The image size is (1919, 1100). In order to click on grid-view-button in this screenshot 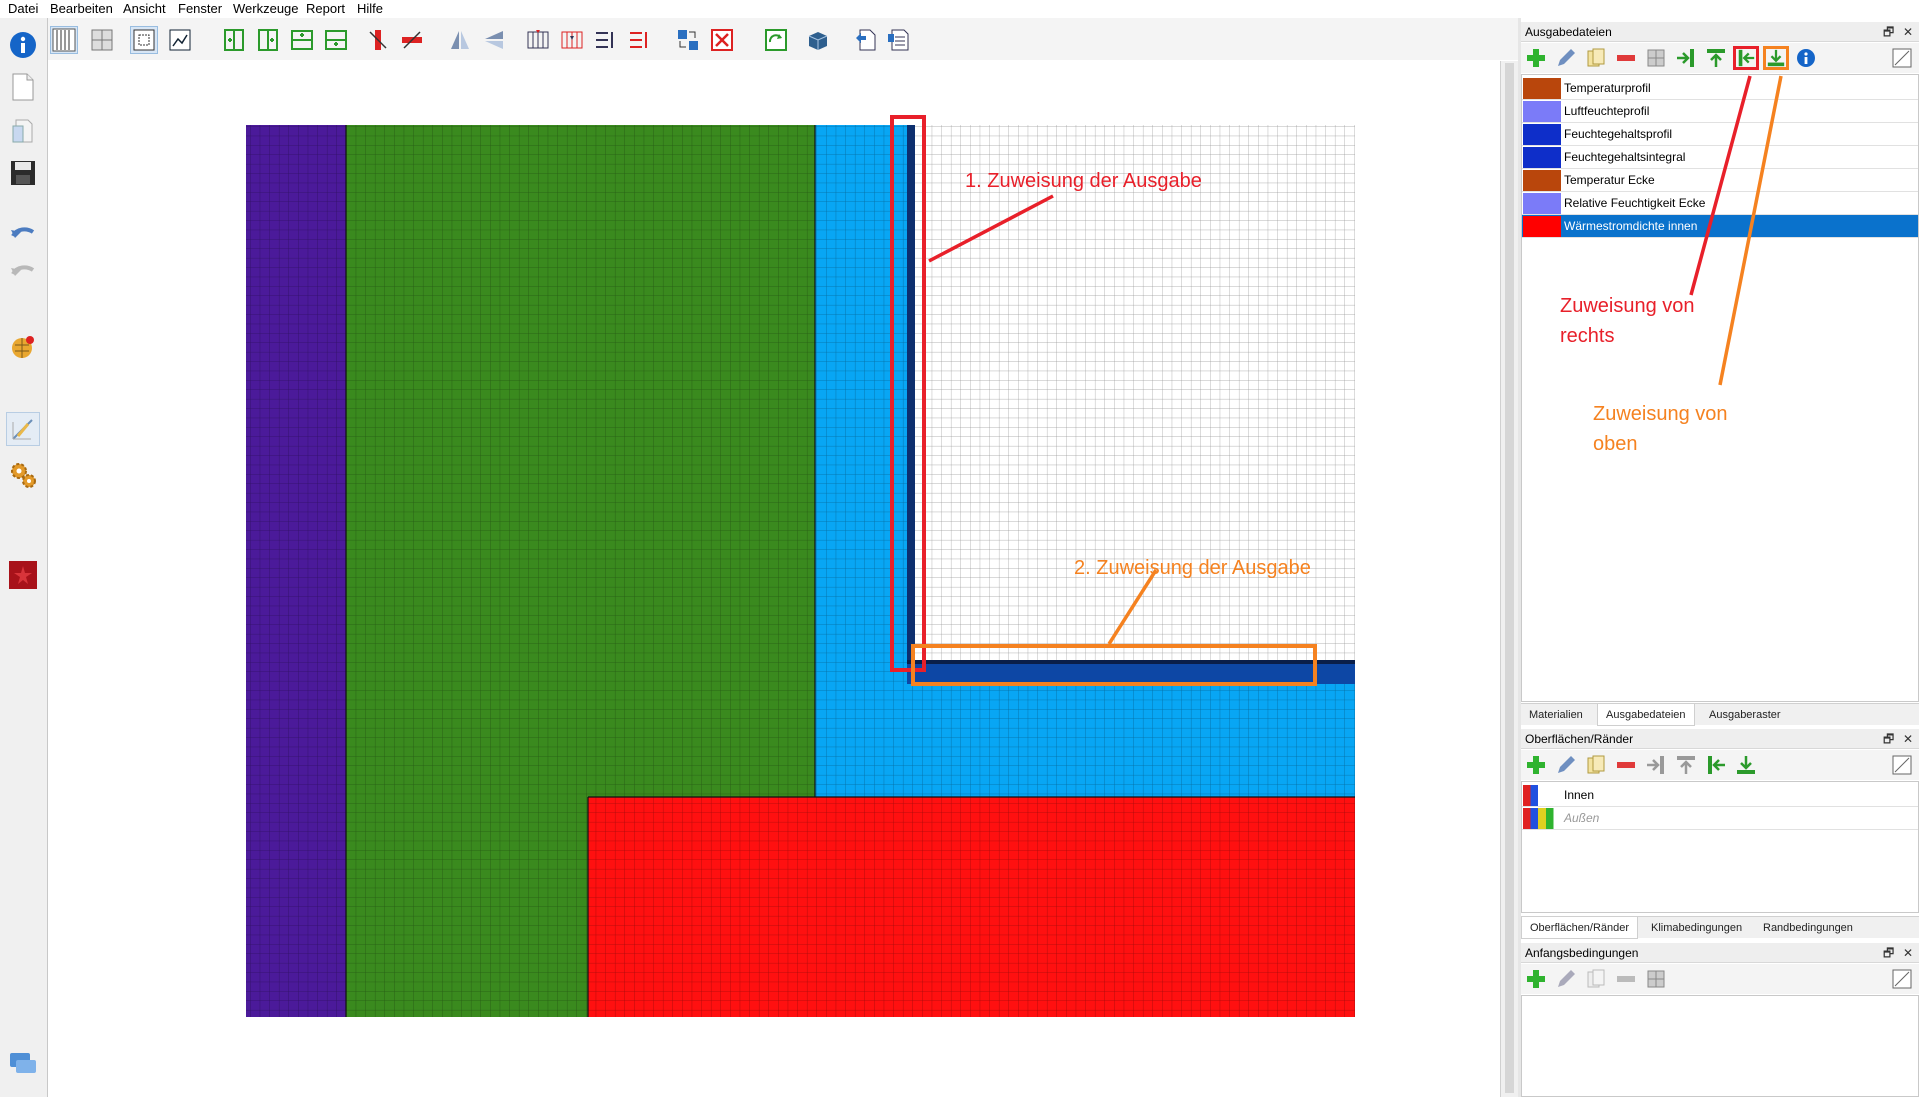, I will do `click(102, 40)`.